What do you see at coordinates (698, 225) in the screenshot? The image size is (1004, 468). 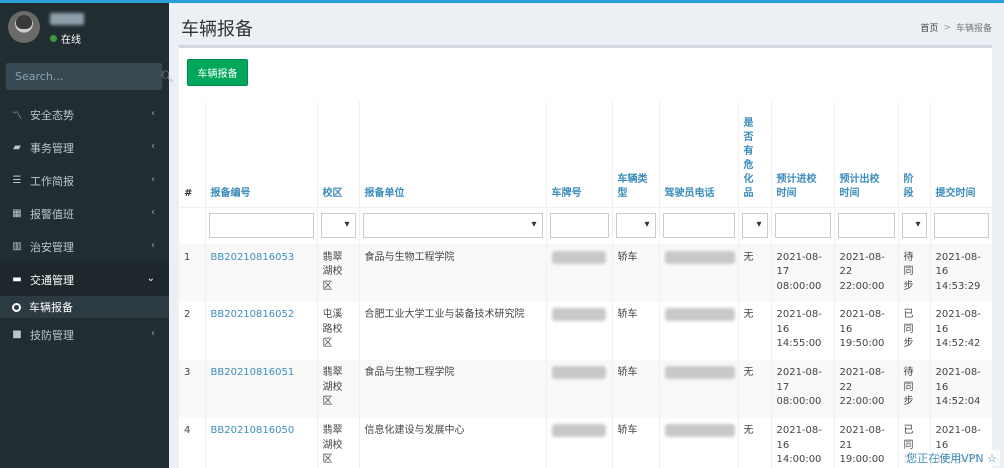 I see `filter-driver-phone-input` at bounding box center [698, 225].